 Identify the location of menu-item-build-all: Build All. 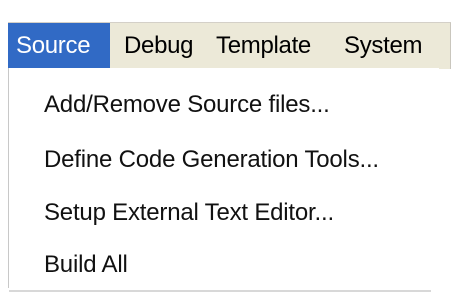
(86, 265).